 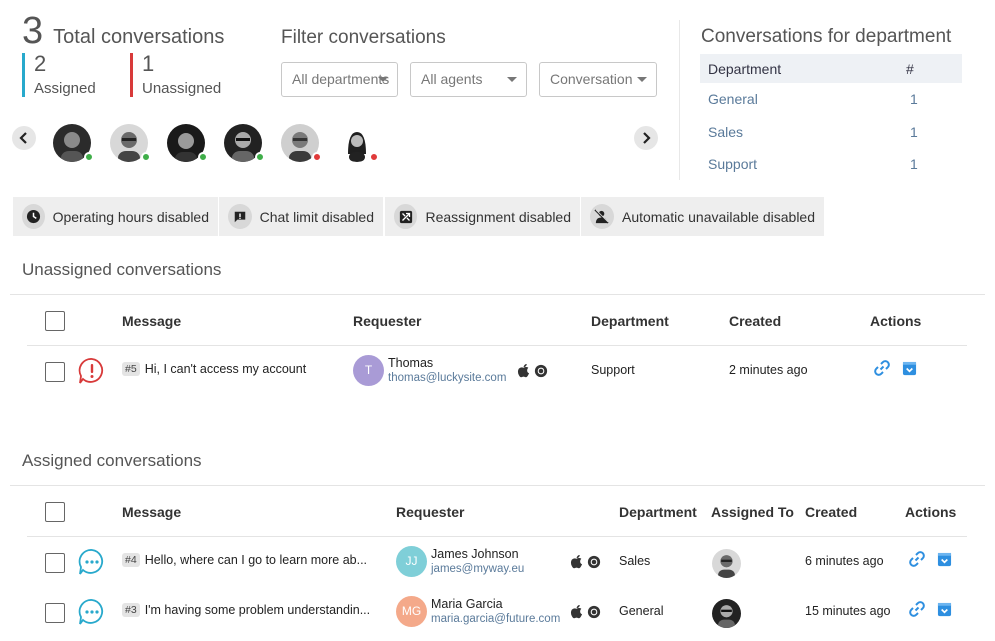 I want to click on total-count: 3, so click(x=33, y=31).